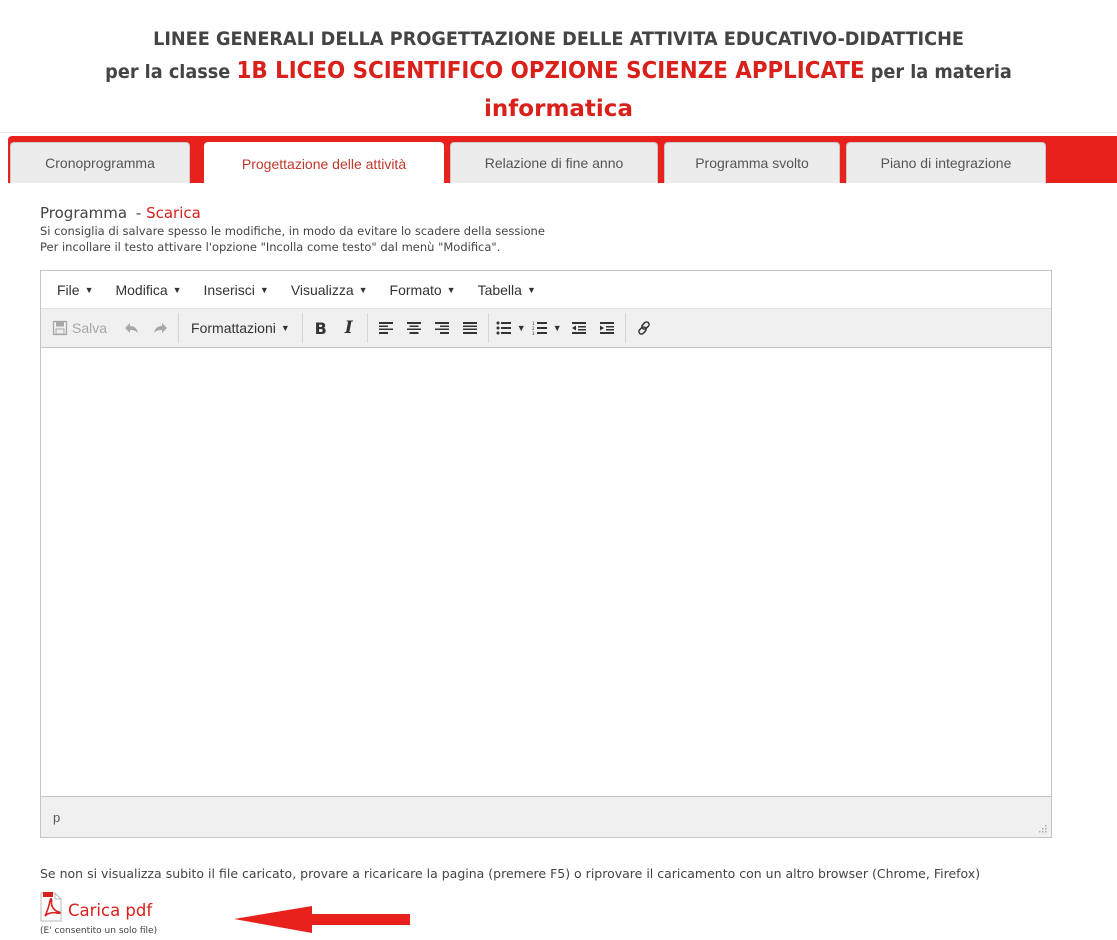 This screenshot has height=940, width=1117. I want to click on tab-relazione: Relazione di fine anno, so click(554, 162).